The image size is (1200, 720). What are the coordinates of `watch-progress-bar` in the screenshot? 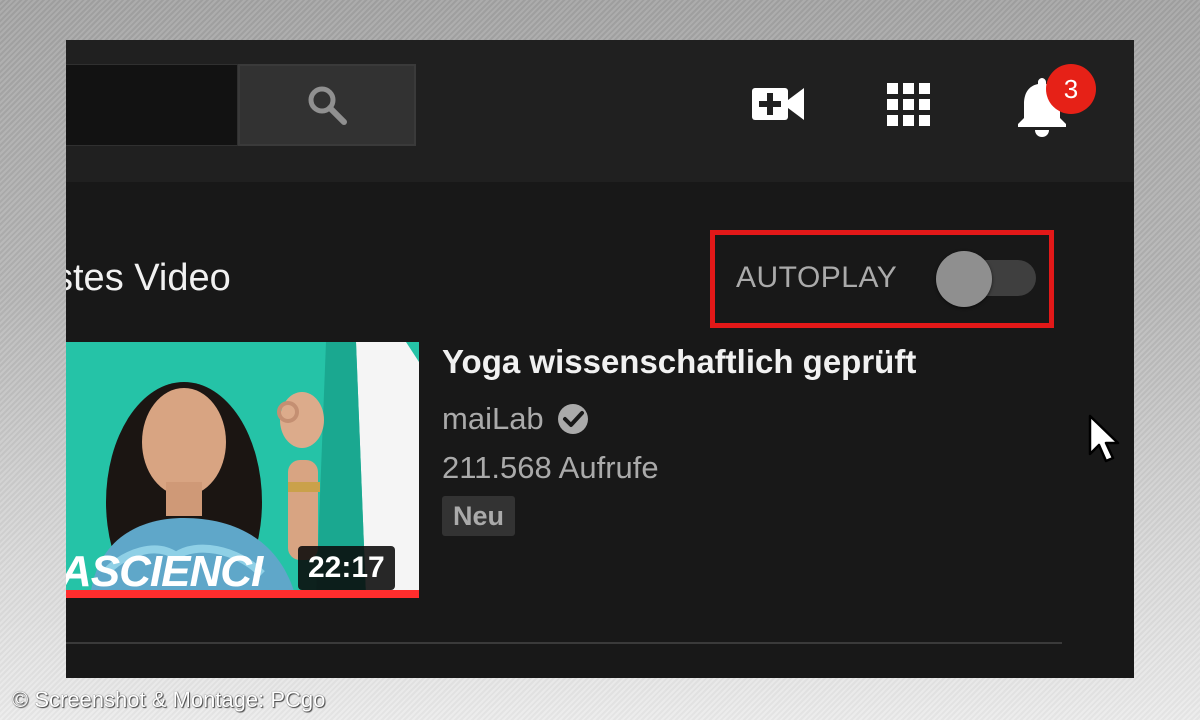 It's located at (242, 594).